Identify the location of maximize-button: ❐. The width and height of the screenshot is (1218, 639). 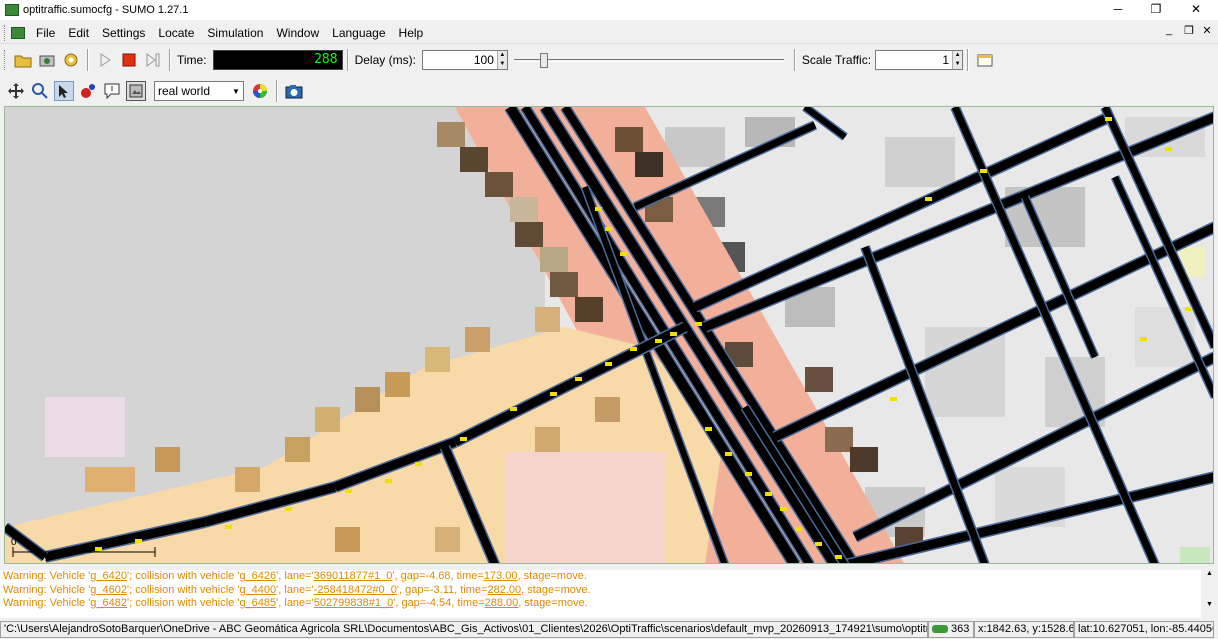
(1156, 10).